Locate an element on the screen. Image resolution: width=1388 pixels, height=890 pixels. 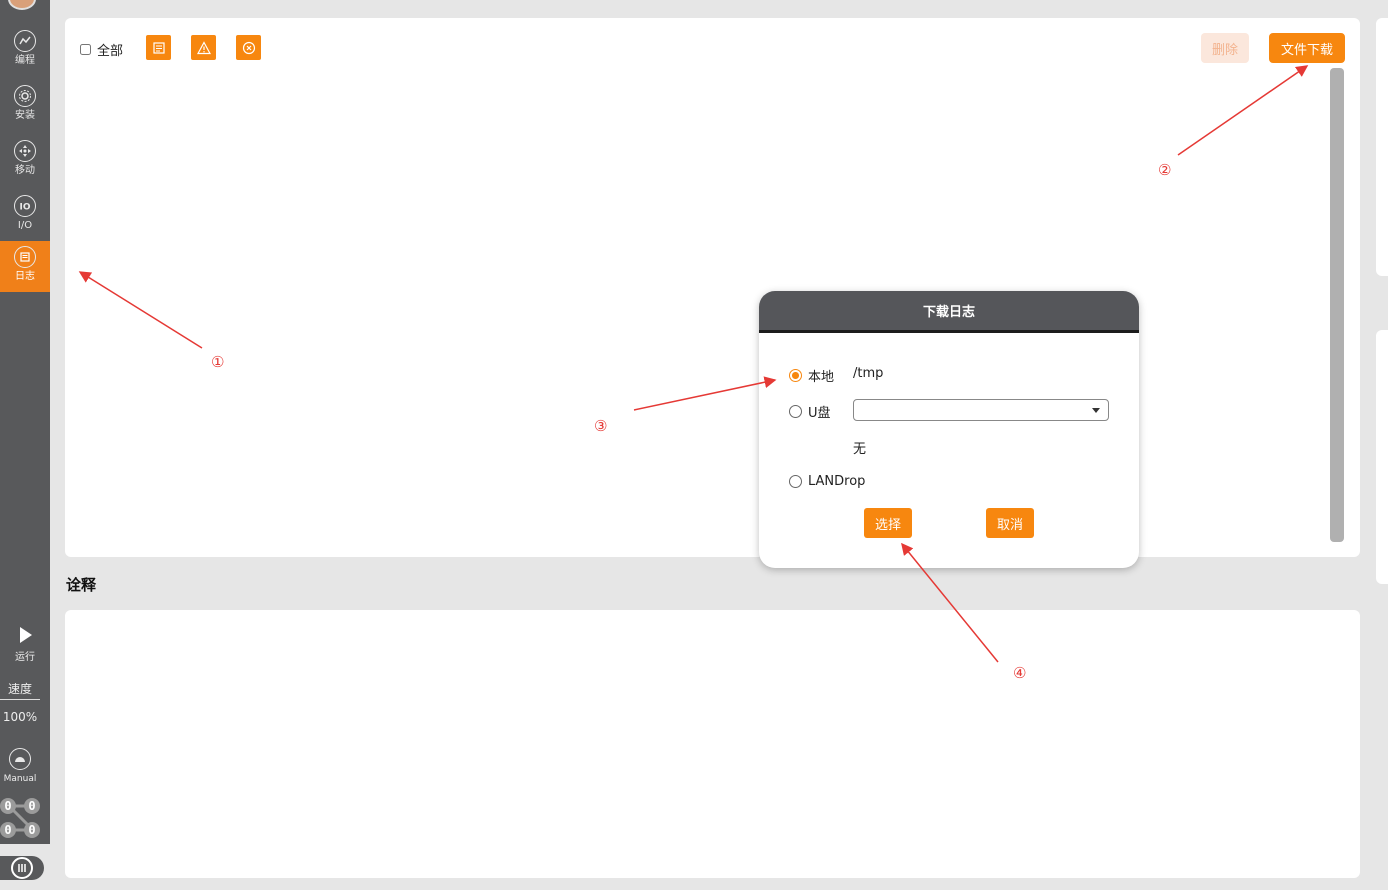
bars-icon is located at coordinates (22, 868).